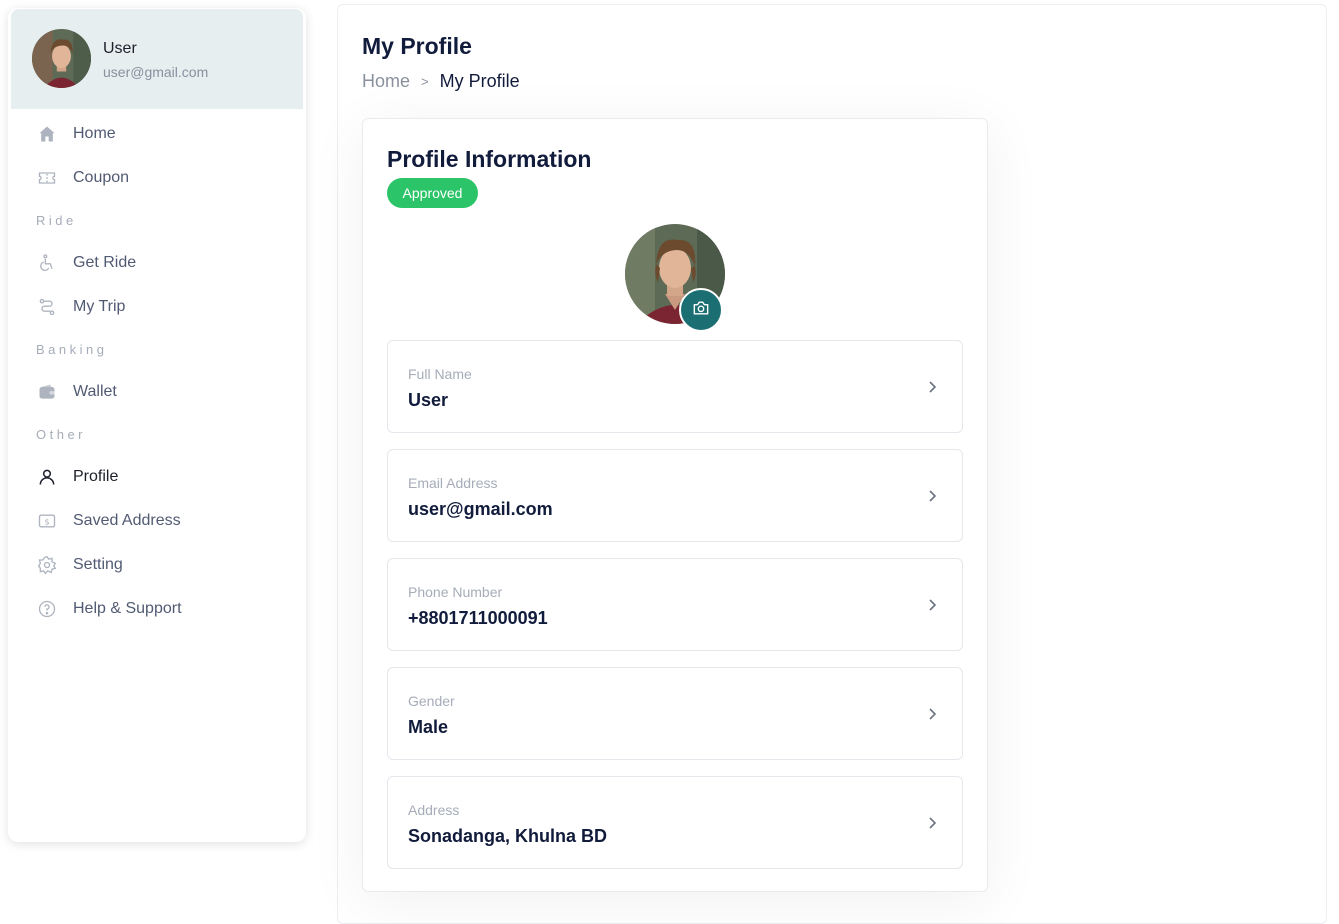 The height and width of the screenshot is (924, 1339). Describe the element at coordinates (47, 307) in the screenshot. I see `route-icon` at that location.